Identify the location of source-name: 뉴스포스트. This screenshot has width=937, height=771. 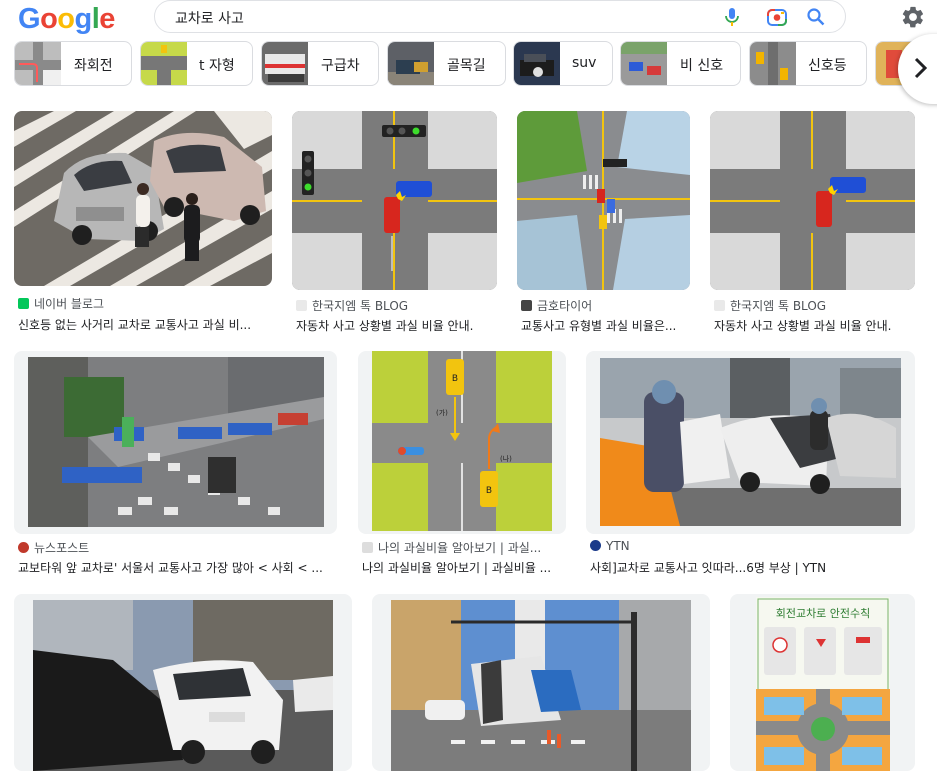
(62, 548).